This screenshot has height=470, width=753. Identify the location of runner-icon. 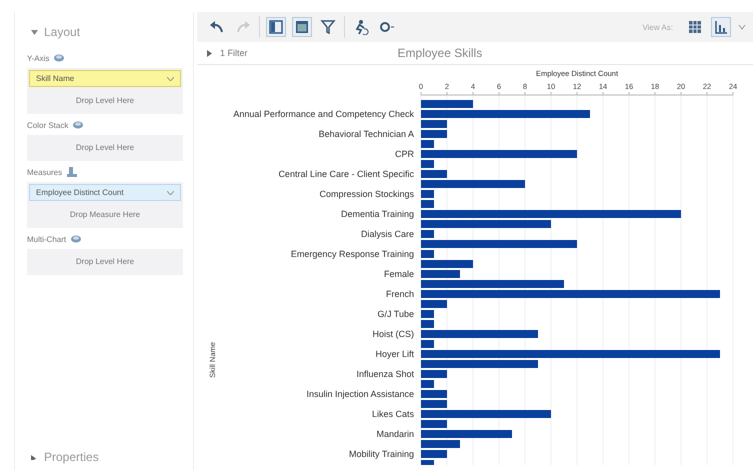
(361, 27).